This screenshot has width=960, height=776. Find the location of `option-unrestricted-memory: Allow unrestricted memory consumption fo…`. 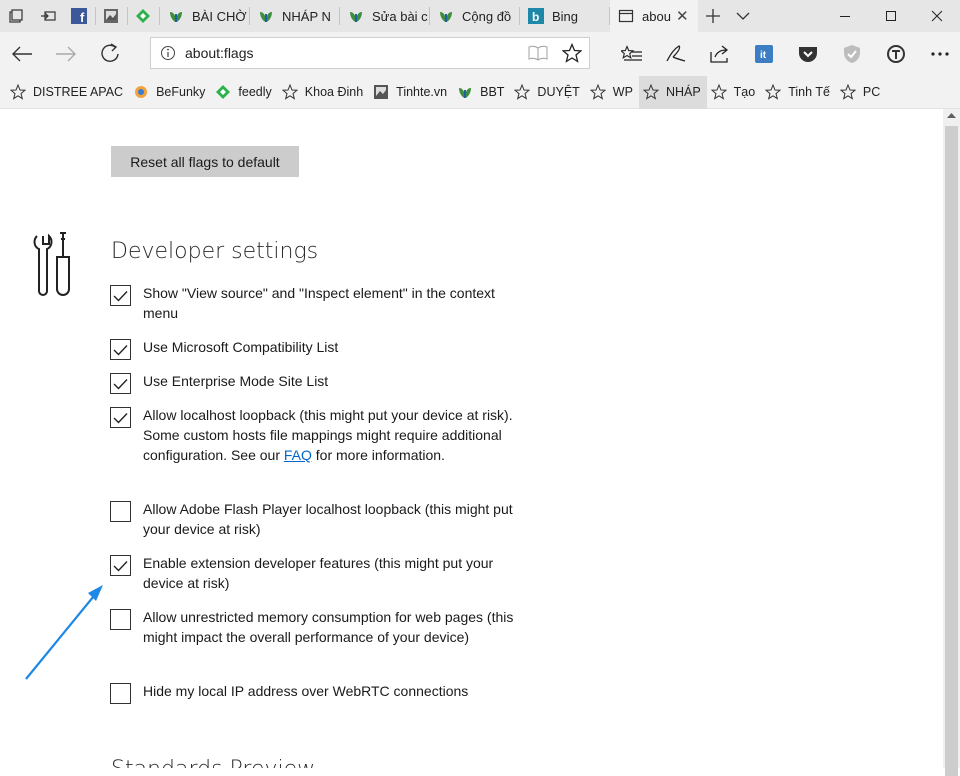

option-unrestricted-memory: Allow unrestricted memory consumption fo… is located at coordinates (320, 628).